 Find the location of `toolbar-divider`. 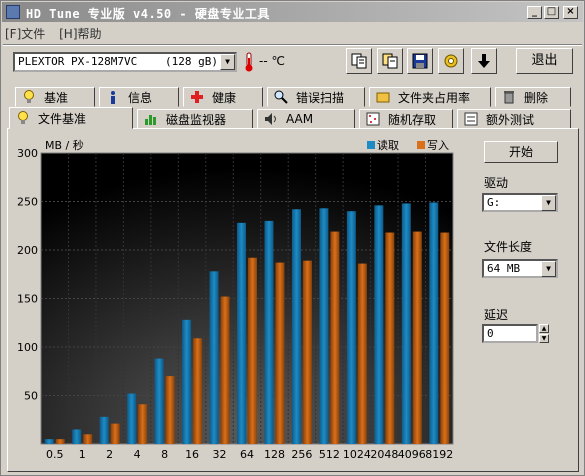

toolbar-divider is located at coordinates (292, 45).